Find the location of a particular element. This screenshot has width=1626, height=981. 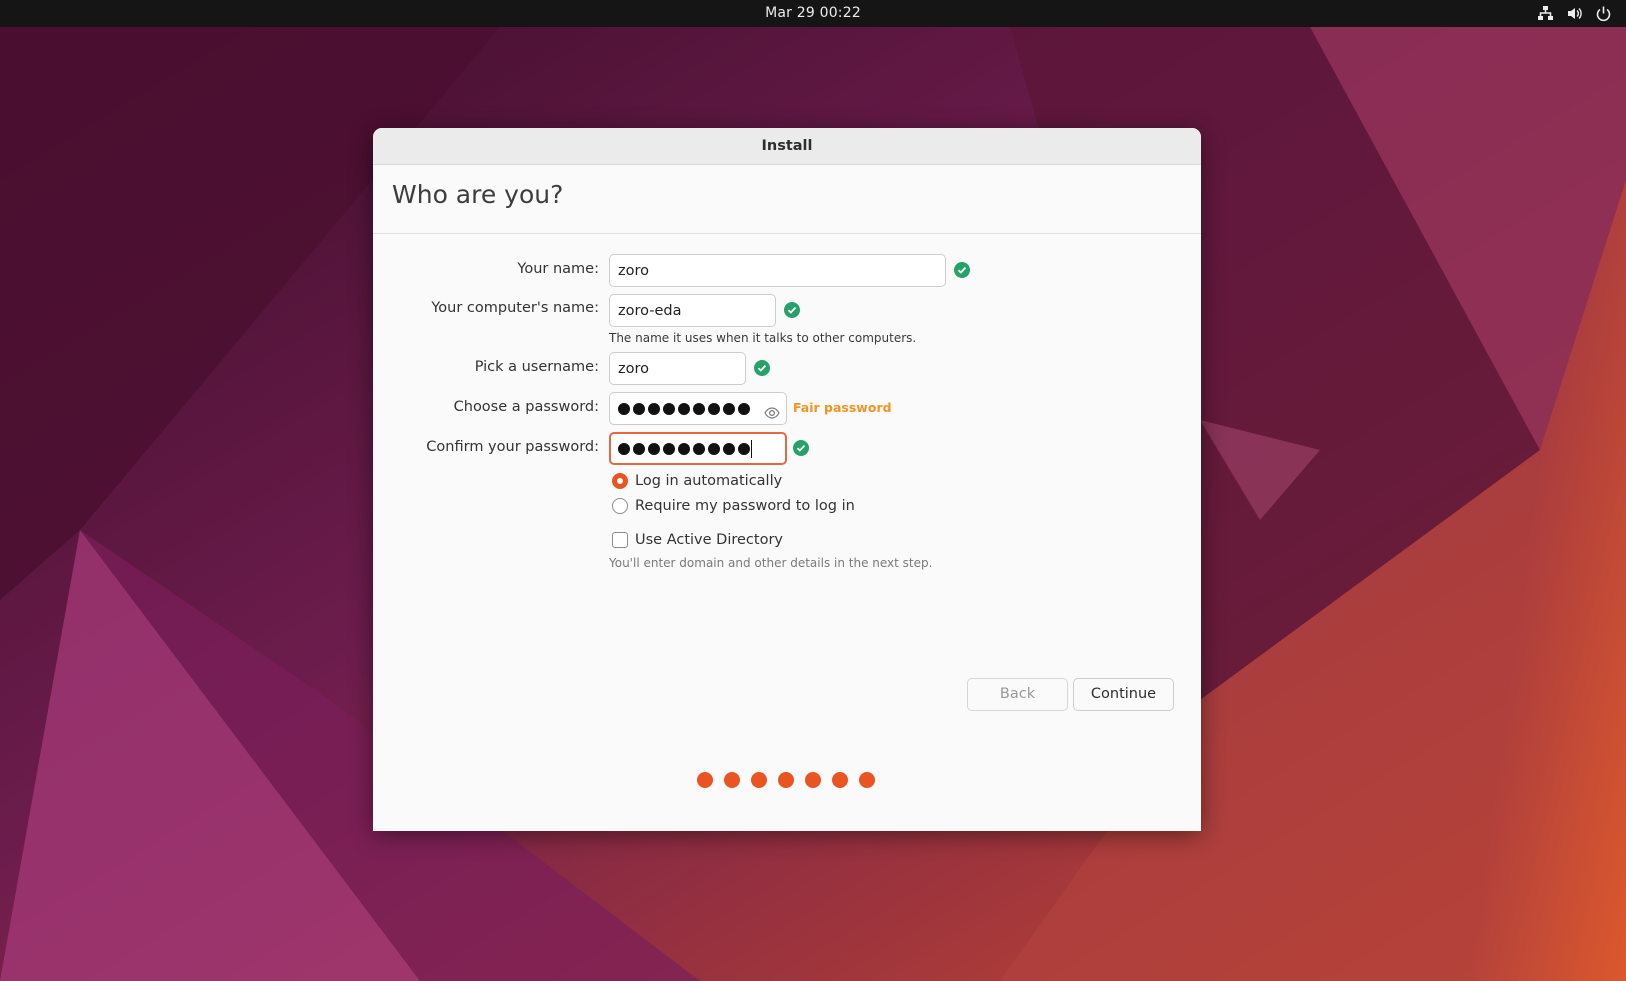

header-divider is located at coordinates (787, 233).